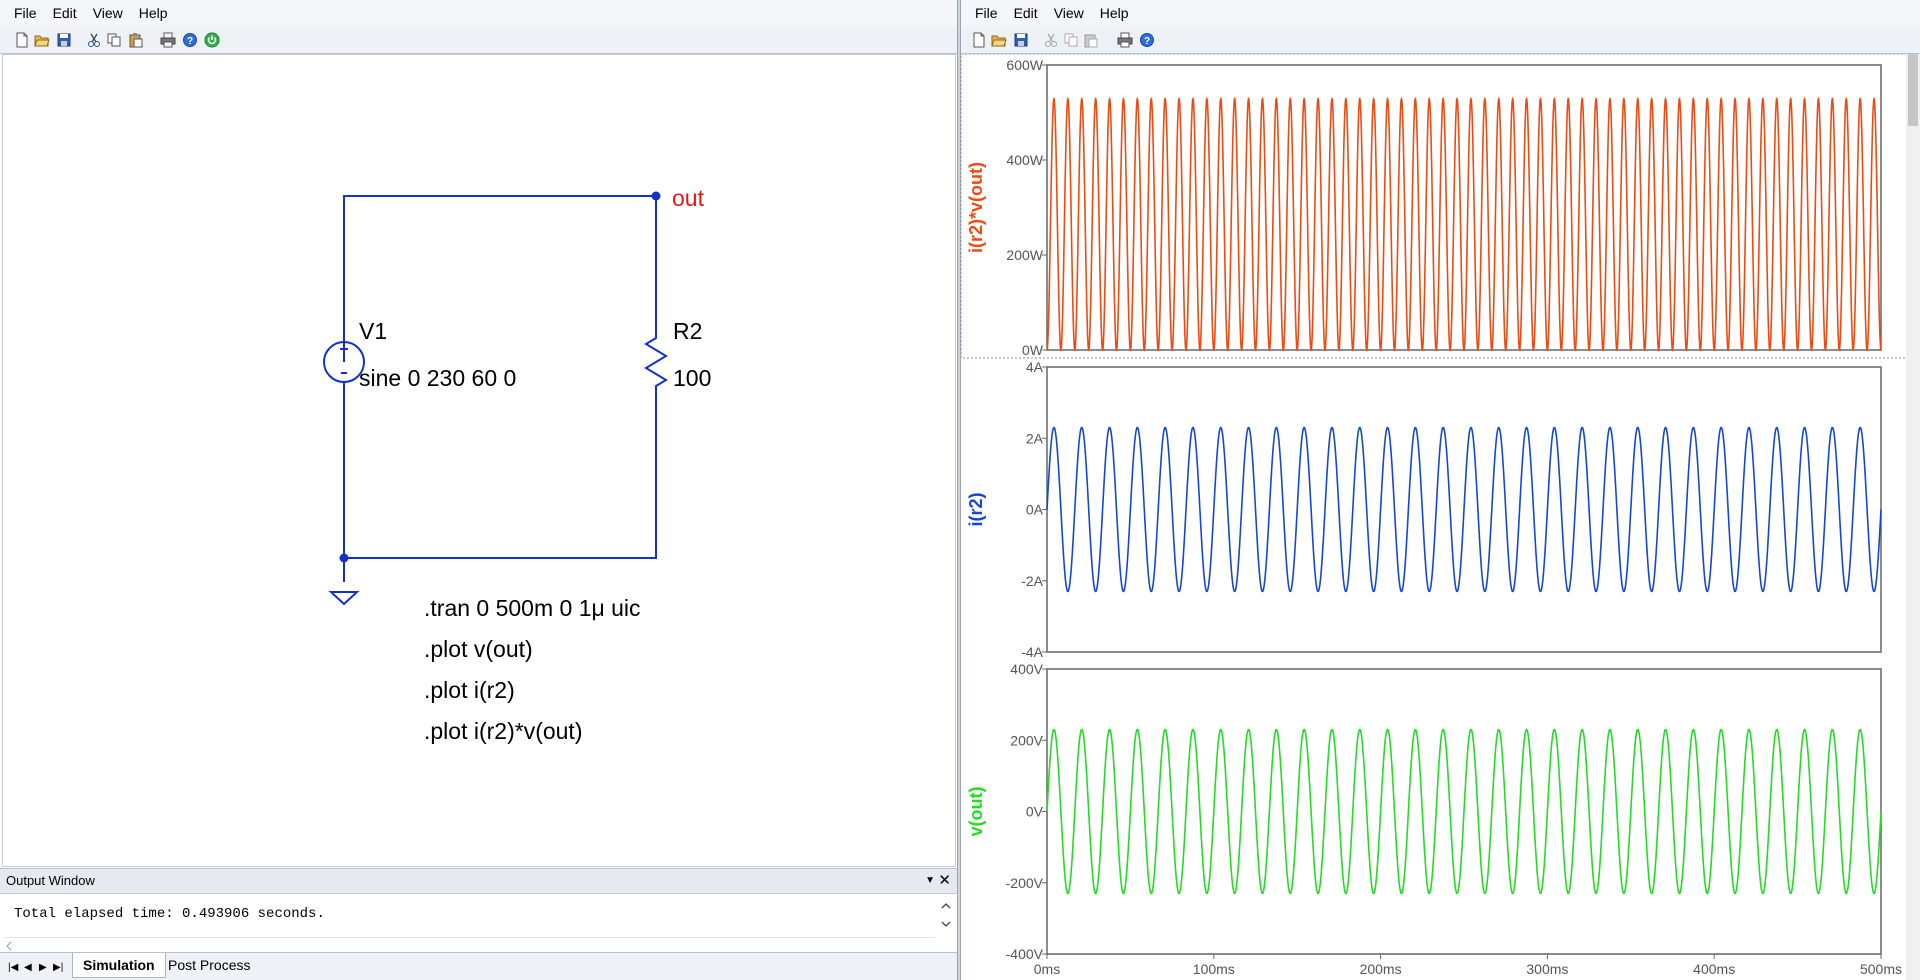 The image size is (1920, 980). I want to click on trace-label-3: v(out), so click(976, 812).